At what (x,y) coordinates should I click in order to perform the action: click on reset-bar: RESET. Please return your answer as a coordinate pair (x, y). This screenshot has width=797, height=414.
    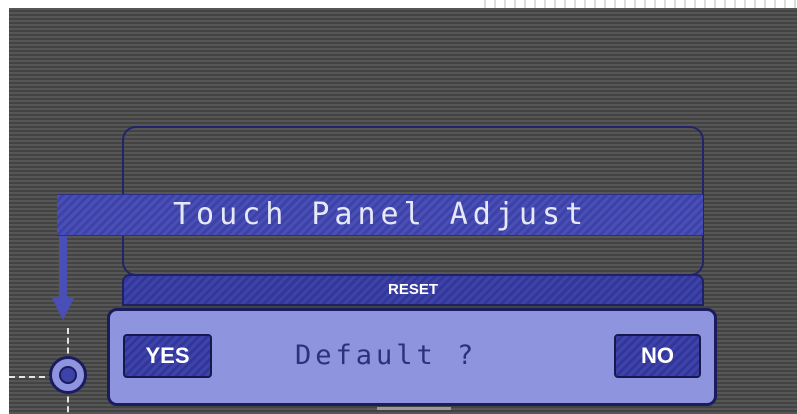
    Looking at the image, I should click on (413, 290).